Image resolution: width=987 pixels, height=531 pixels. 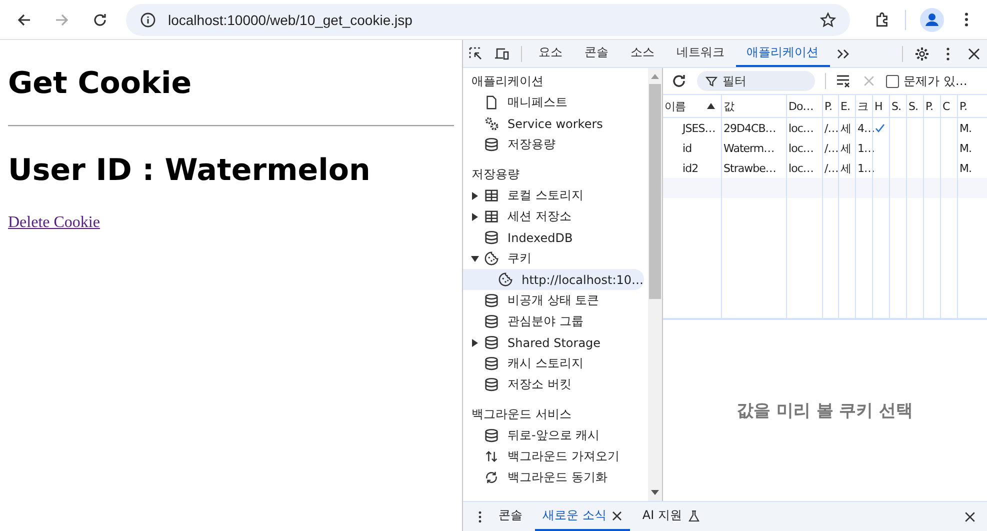 What do you see at coordinates (690, 168) in the screenshot?
I see `table-cell: id2` at bounding box center [690, 168].